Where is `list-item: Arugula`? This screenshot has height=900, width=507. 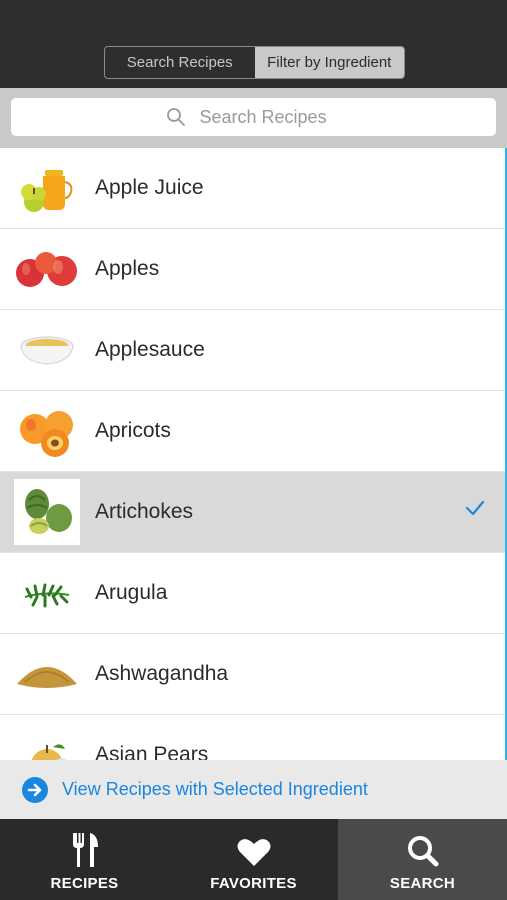 list-item: Arugula is located at coordinates (253, 593).